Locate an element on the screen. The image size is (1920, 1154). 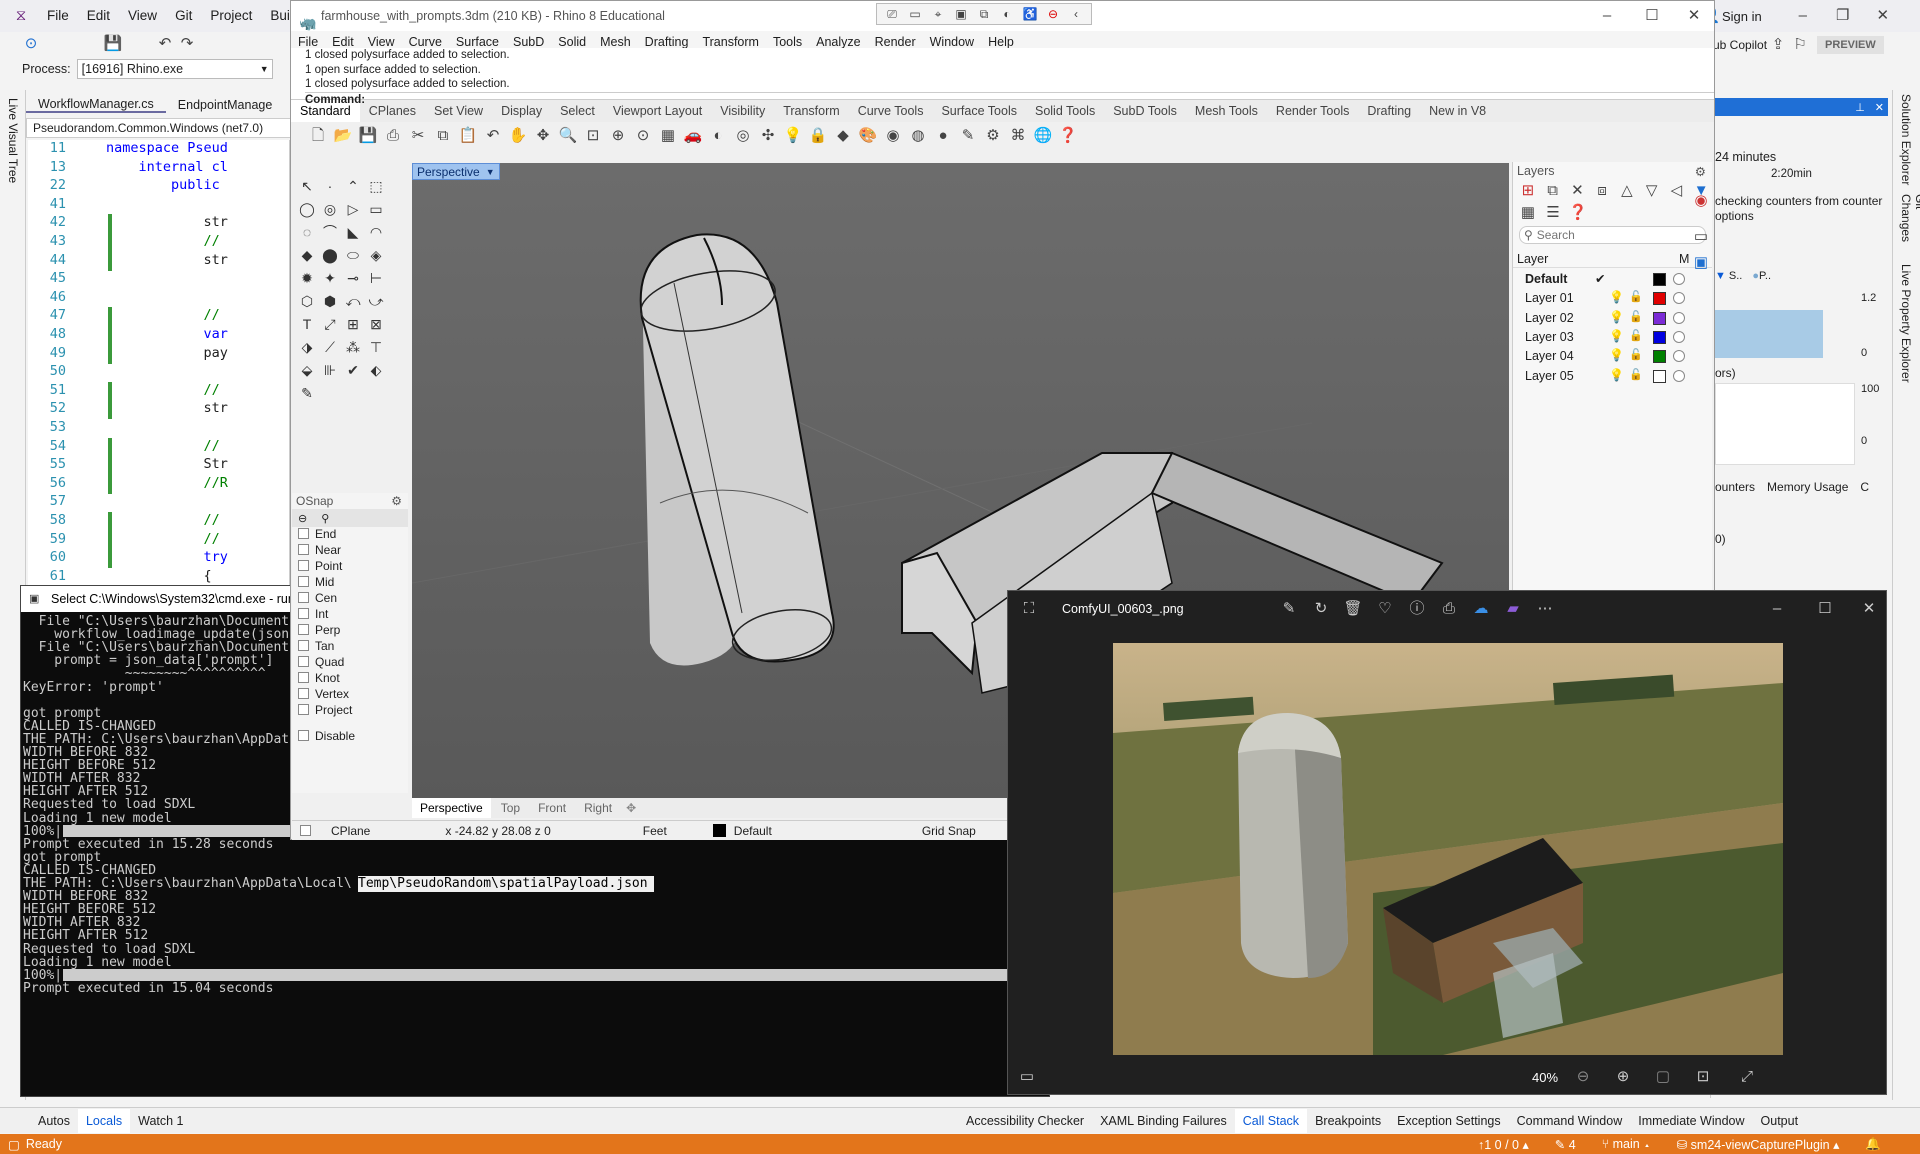
polyline-tool-icon: ⌃ is located at coordinates (353, 186).